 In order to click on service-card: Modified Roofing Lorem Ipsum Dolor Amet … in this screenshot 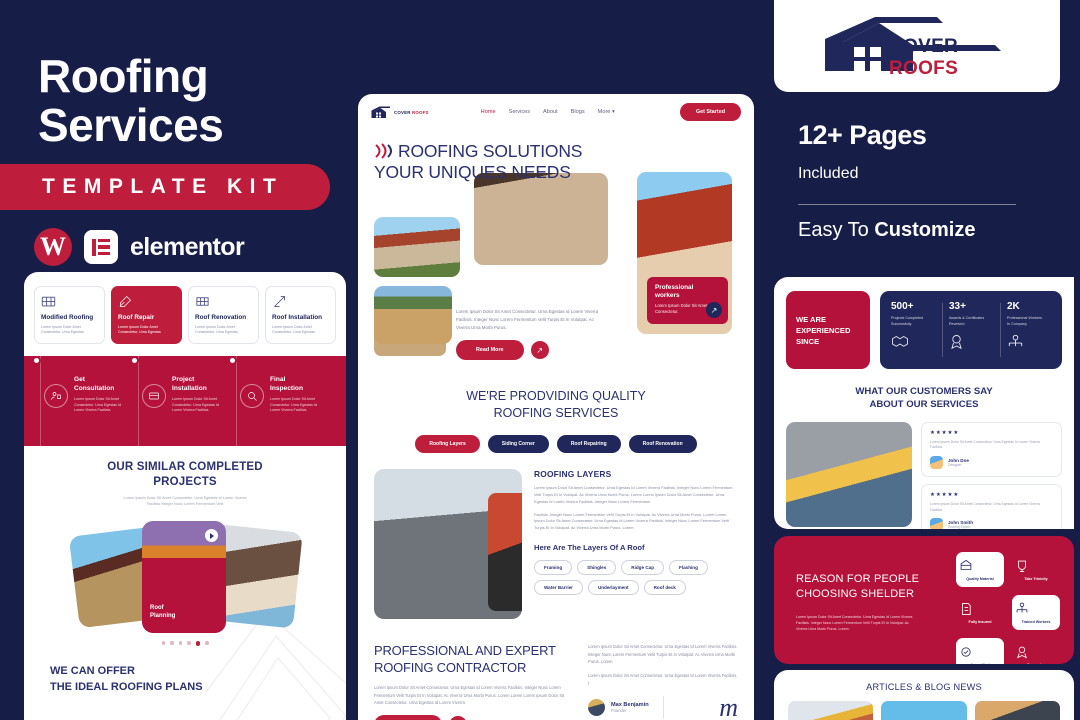, I will do `click(69, 315)`.